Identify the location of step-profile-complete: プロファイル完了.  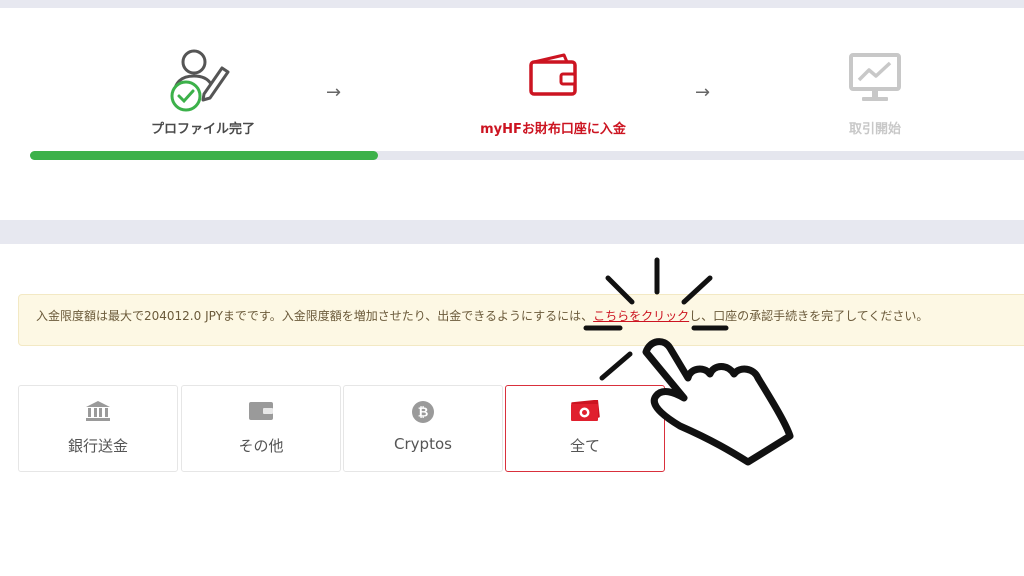
(203, 70).